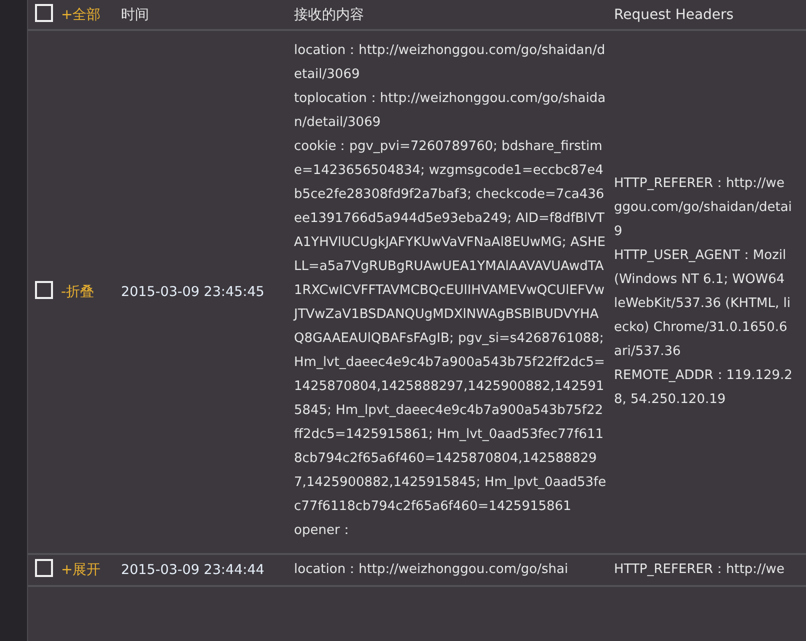 The height and width of the screenshot is (641, 806). I want to click on column-header: 时间, so click(135, 14).